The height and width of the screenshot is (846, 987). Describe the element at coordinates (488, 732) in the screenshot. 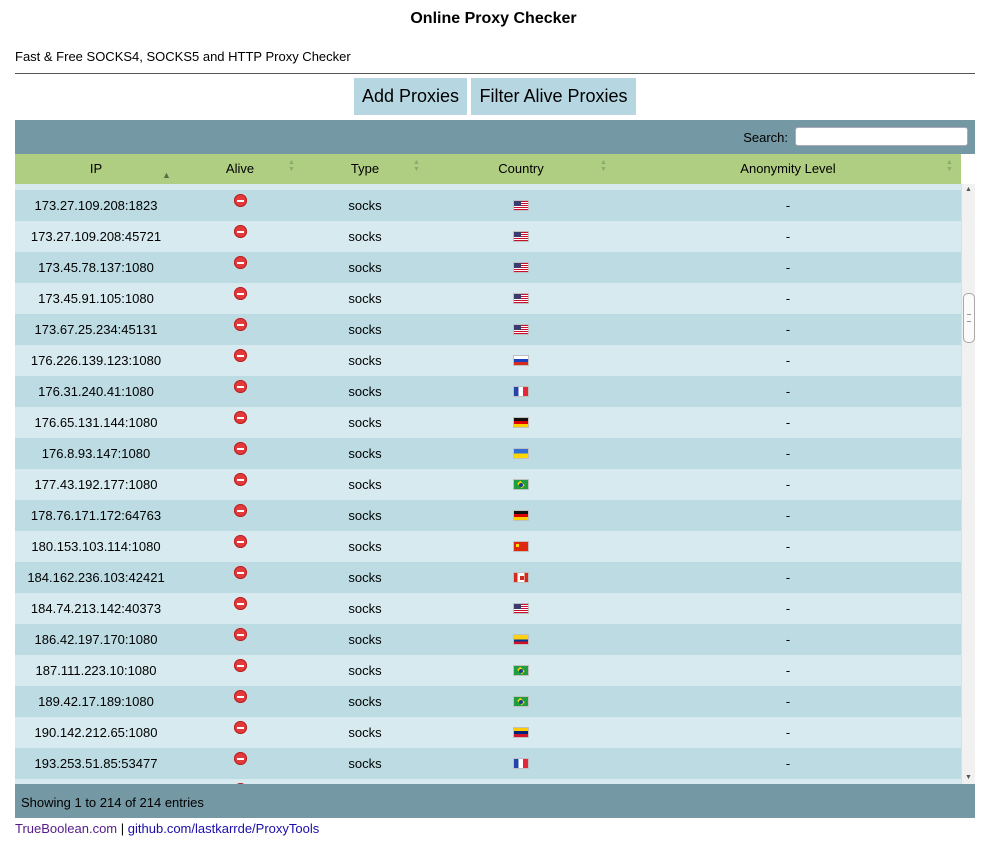

I see `table-row: 190.142.212.65:1080 socks -` at that location.